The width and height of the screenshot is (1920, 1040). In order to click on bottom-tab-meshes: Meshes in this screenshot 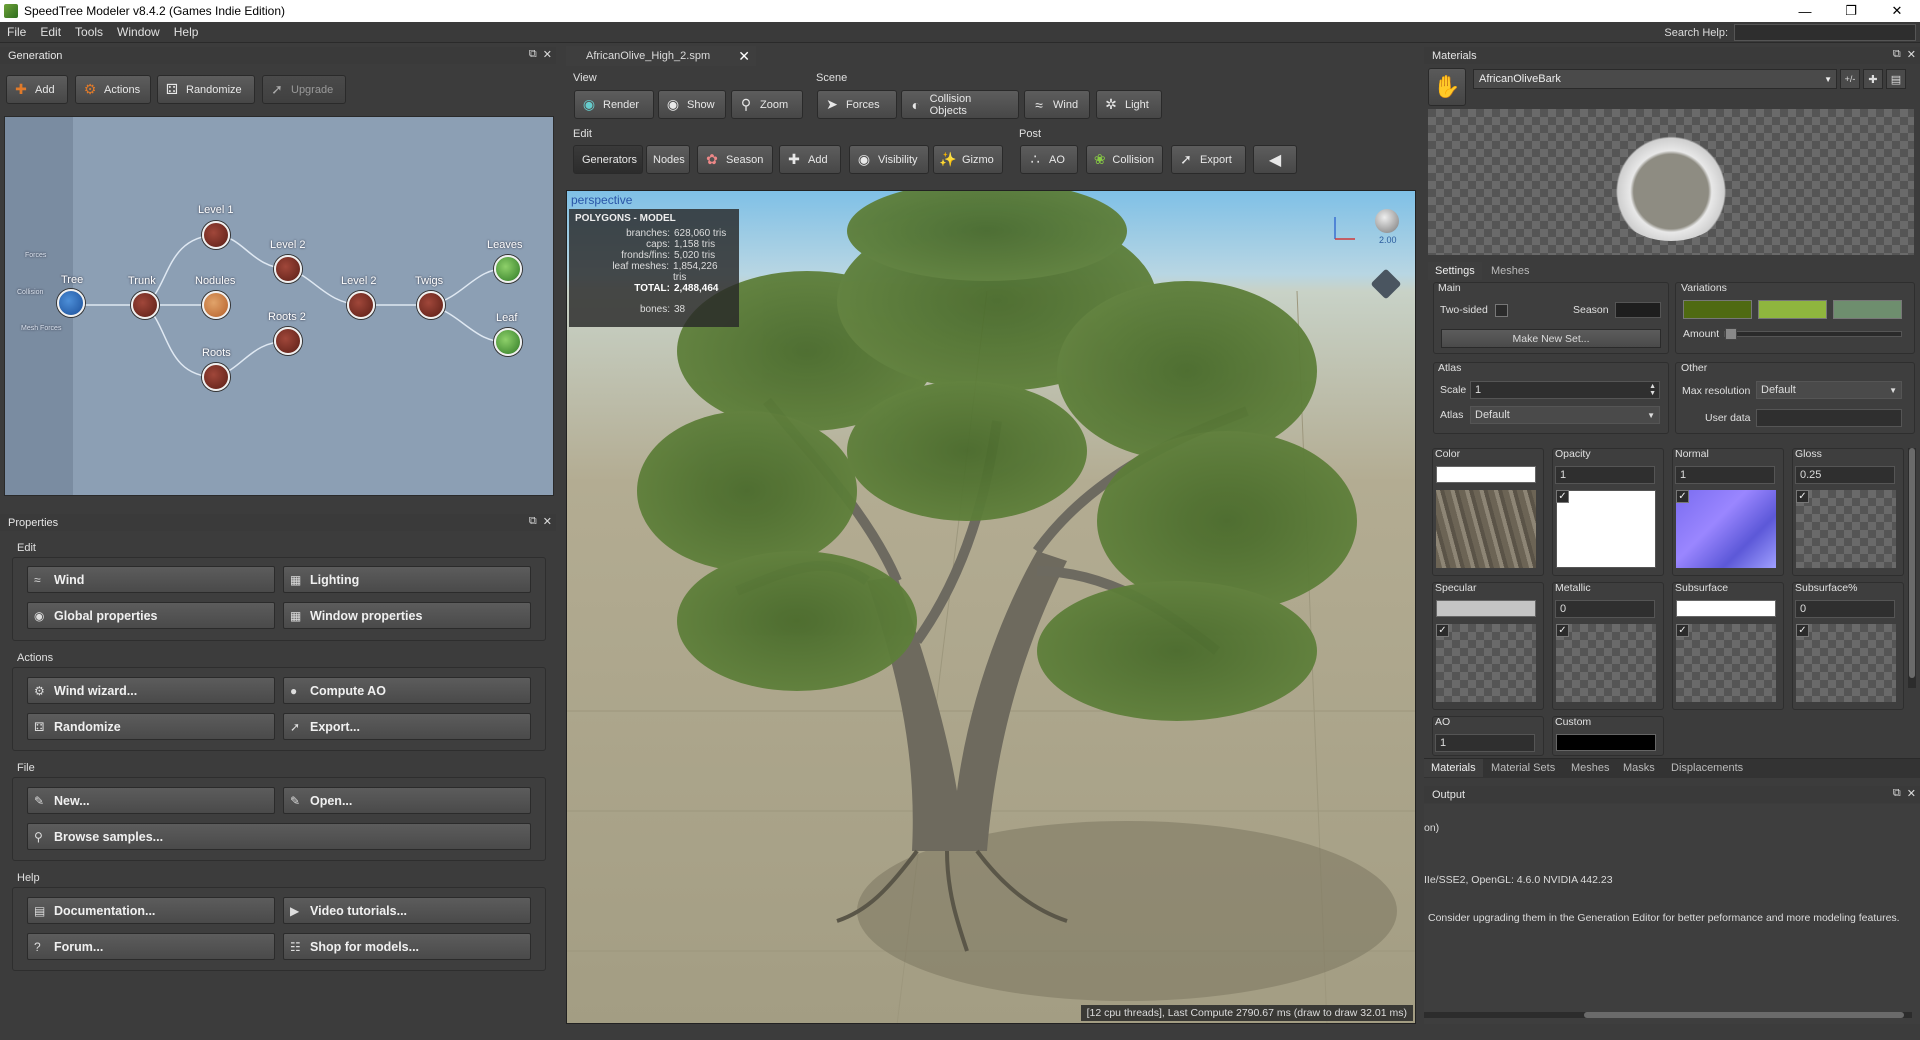, I will do `click(1590, 768)`.